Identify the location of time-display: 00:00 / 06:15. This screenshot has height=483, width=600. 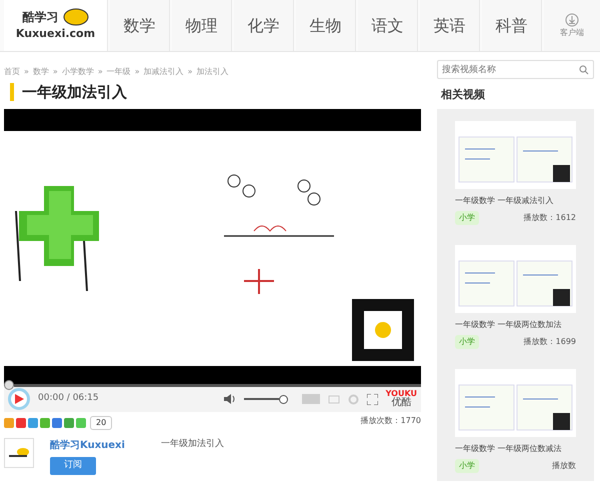
(68, 399).